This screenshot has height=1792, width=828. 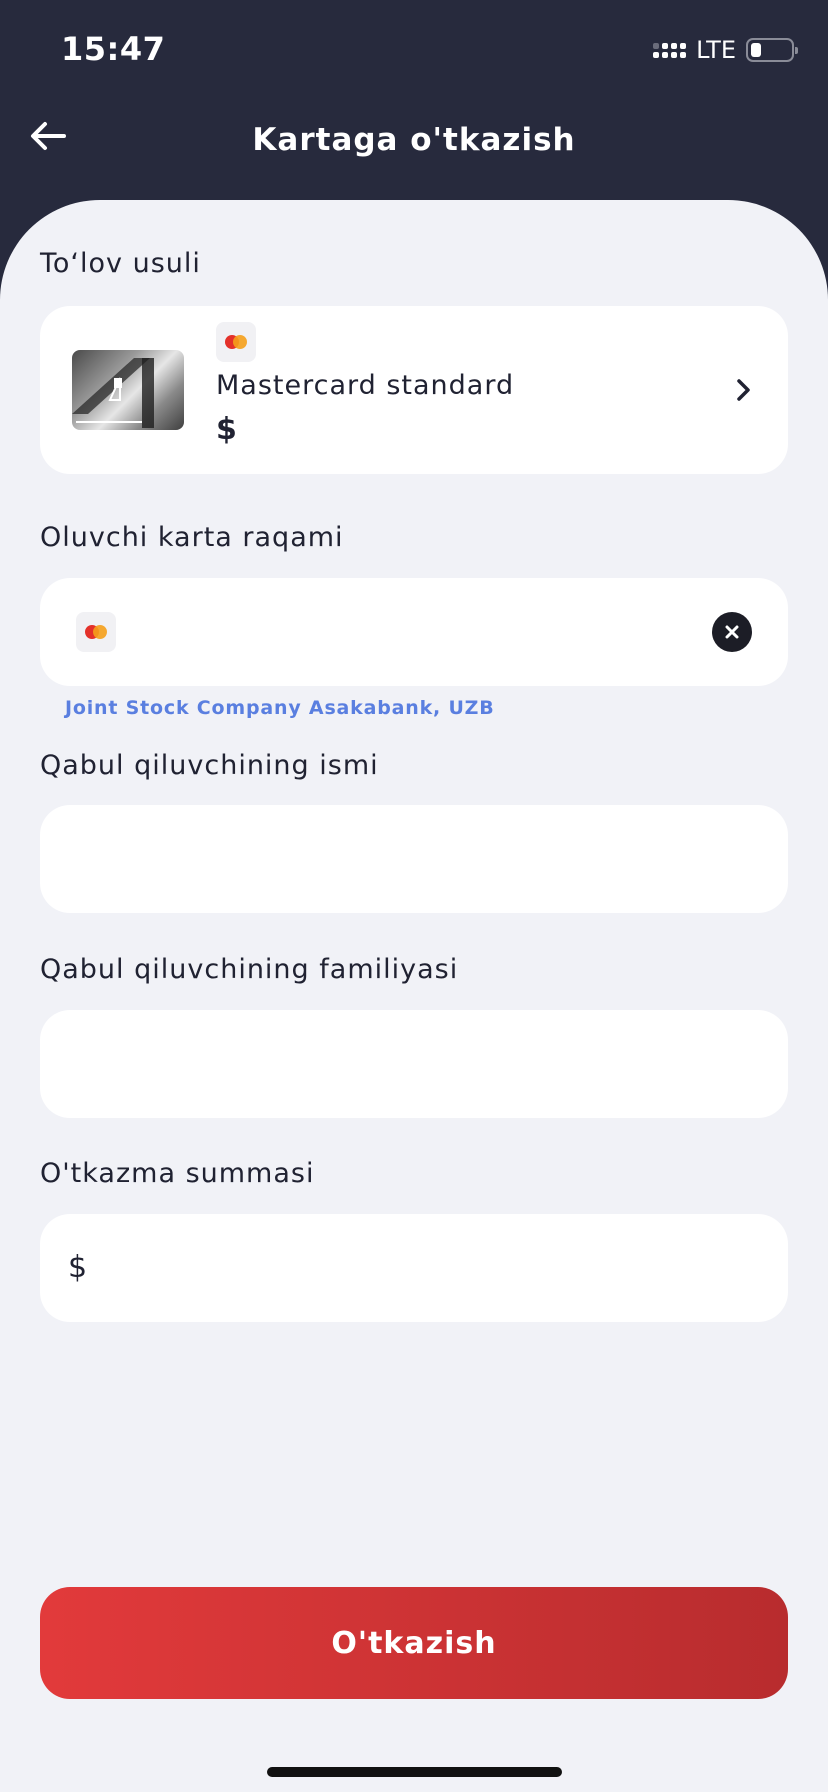 What do you see at coordinates (249, 969) in the screenshot?
I see `last-name-label: Qabul qiluvchining familiyasi` at bounding box center [249, 969].